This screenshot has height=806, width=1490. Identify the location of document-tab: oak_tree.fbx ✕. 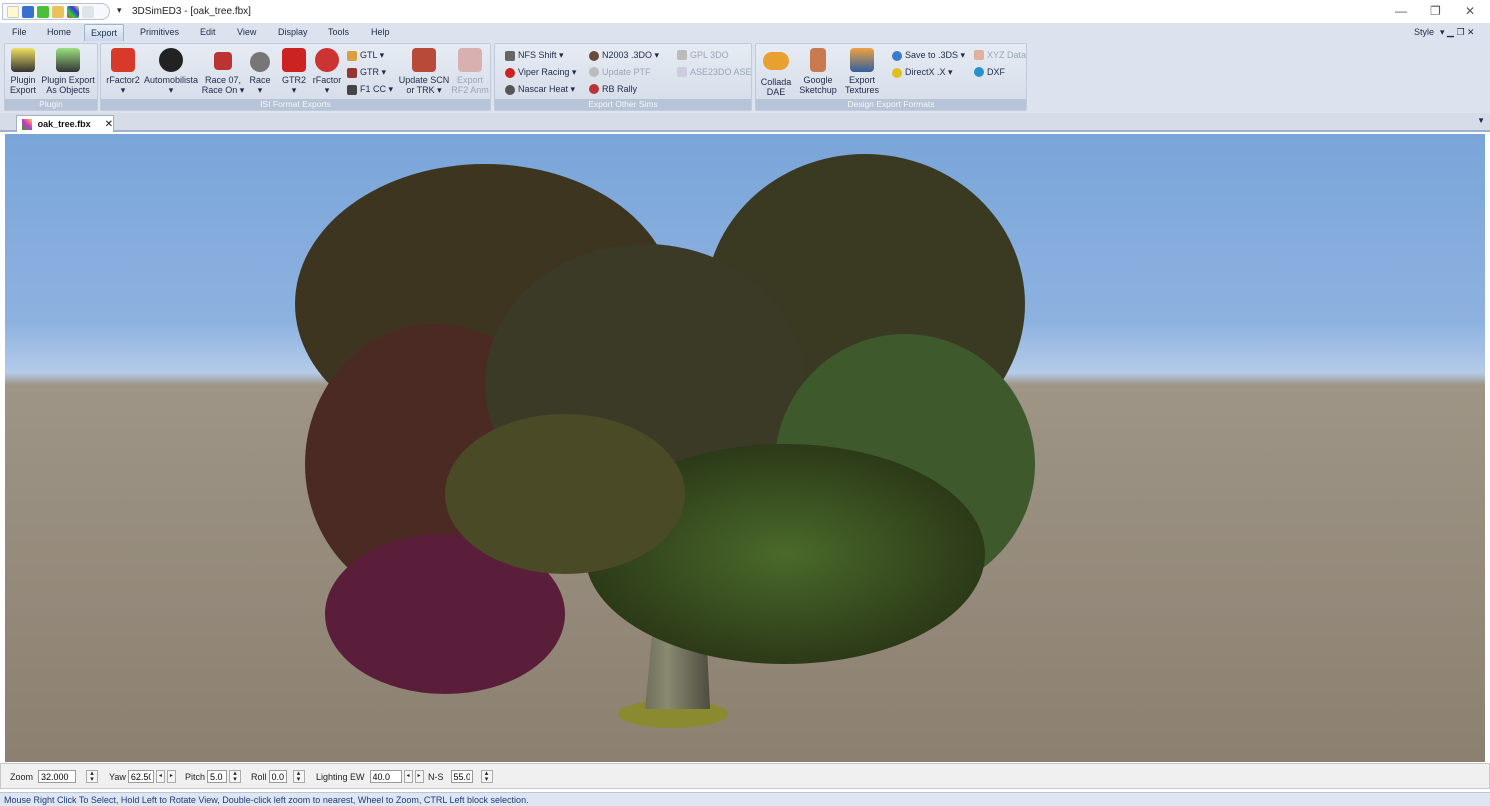
(65, 123).